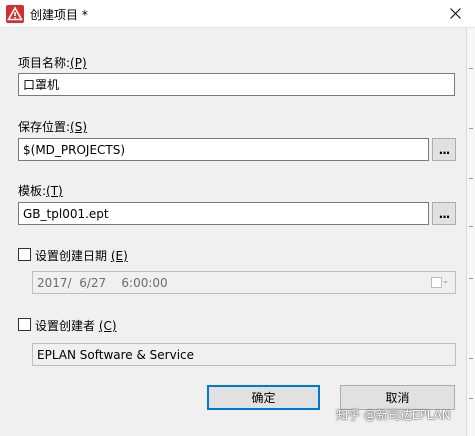 The width and height of the screenshot is (475, 436). I want to click on creator-label: 设置创建者 (C), so click(76, 325).